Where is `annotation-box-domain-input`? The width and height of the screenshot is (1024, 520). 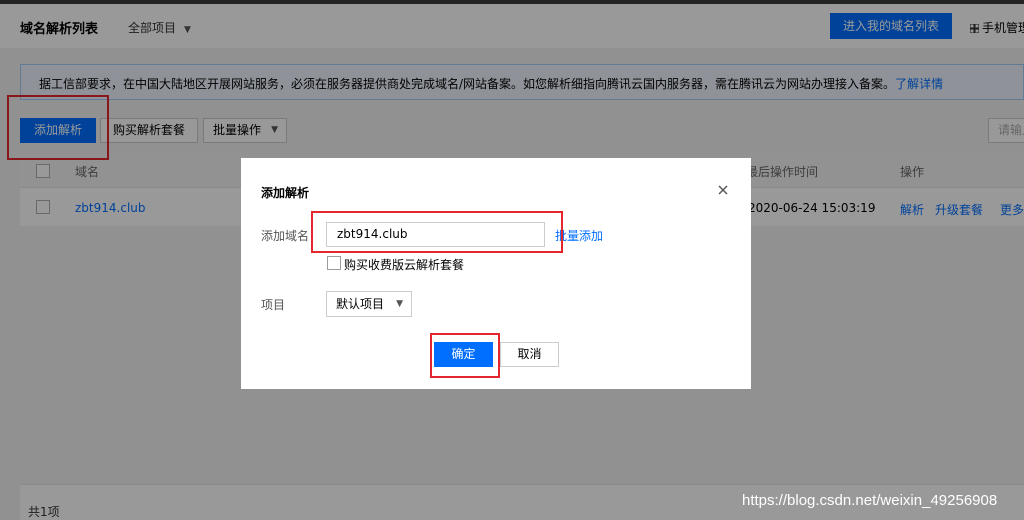
annotation-box-domain-input is located at coordinates (437, 232).